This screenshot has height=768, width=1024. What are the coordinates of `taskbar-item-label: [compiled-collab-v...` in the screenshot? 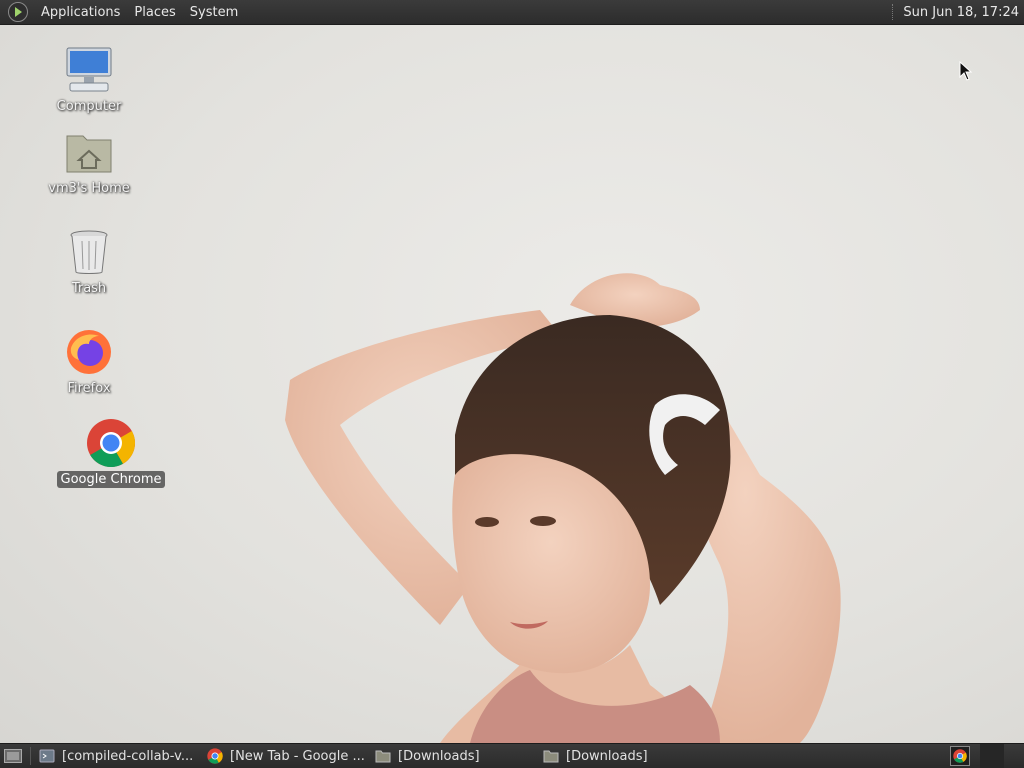 It's located at (128, 756).